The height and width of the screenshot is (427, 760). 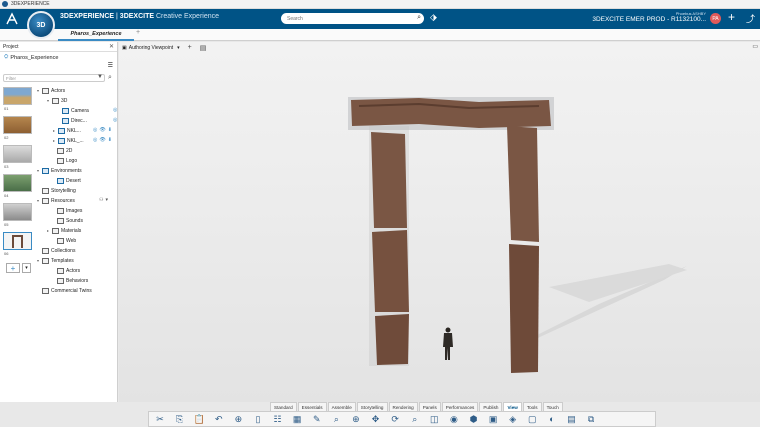 What do you see at coordinates (180, 419) in the screenshot?
I see `copy-icon: ⎘` at bounding box center [180, 419].